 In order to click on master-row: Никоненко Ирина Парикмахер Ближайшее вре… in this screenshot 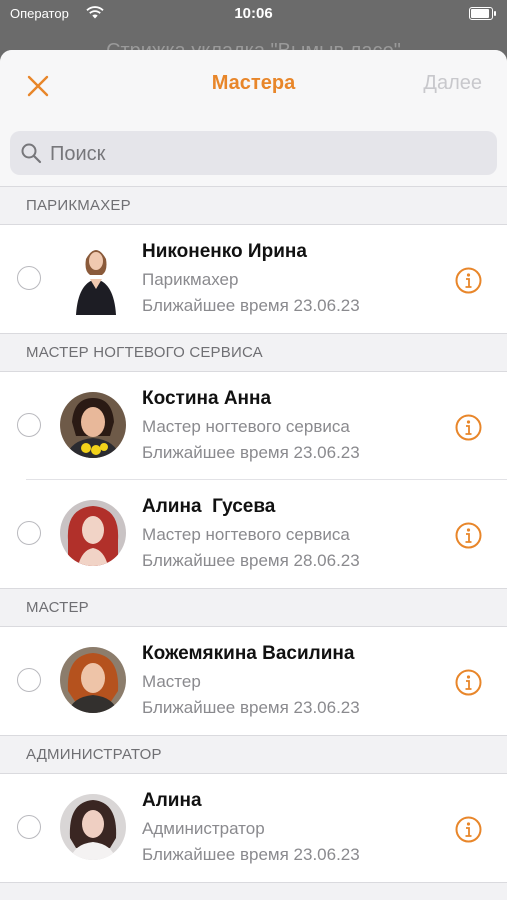, I will do `click(253, 278)`.